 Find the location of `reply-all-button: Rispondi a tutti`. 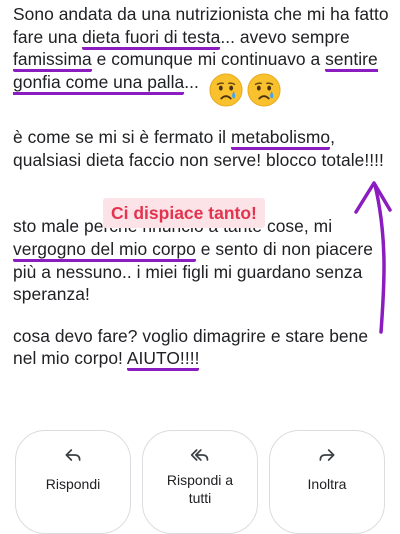

reply-all-button: Rispondi a tutti is located at coordinates (200, 482).